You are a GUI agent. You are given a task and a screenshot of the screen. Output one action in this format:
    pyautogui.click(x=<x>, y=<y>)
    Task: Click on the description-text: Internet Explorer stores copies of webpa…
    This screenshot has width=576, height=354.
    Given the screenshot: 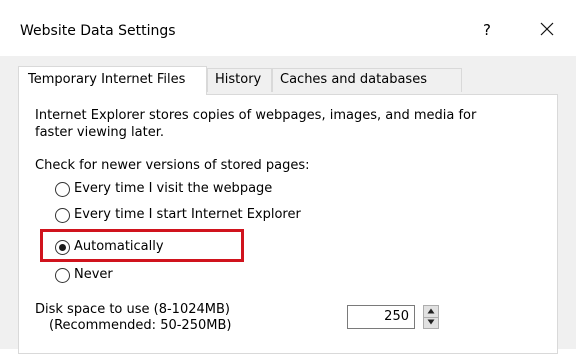 What is the action you would take?
    pyautogui.click(x=256, y=124)
    